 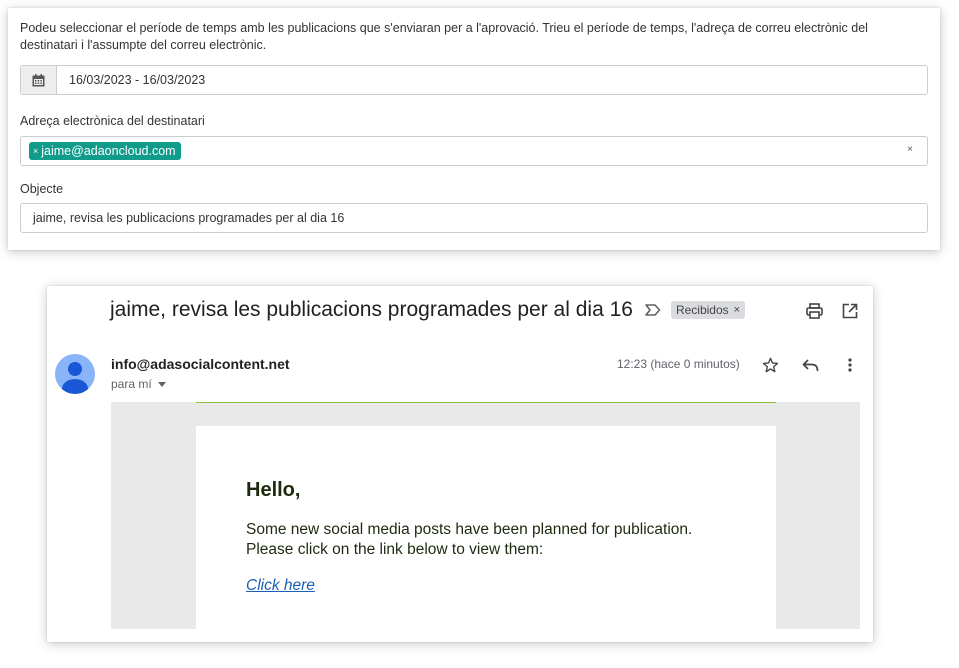 I want to click on accent-divider, so click(x=486, y=402).